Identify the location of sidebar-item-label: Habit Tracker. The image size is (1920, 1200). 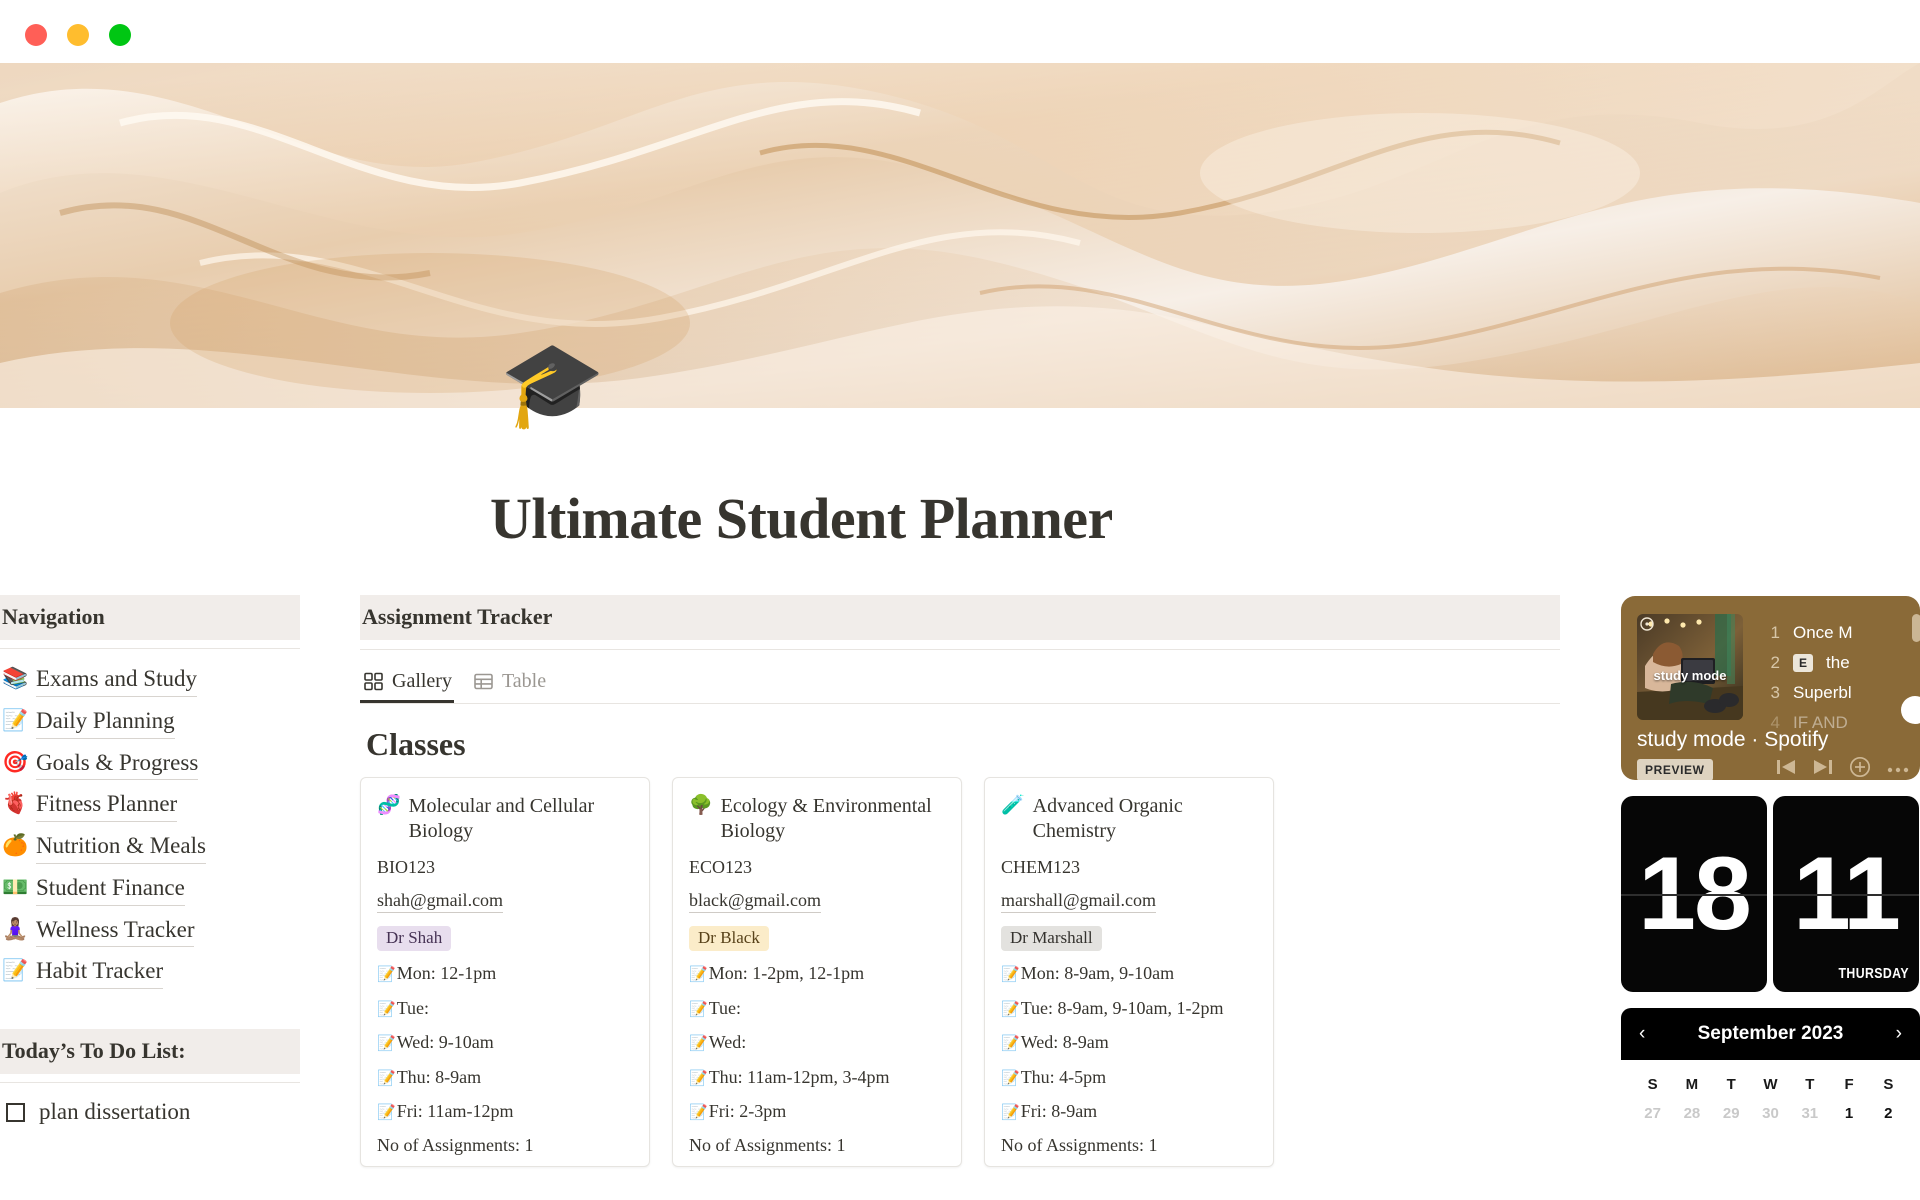
(100, 973).